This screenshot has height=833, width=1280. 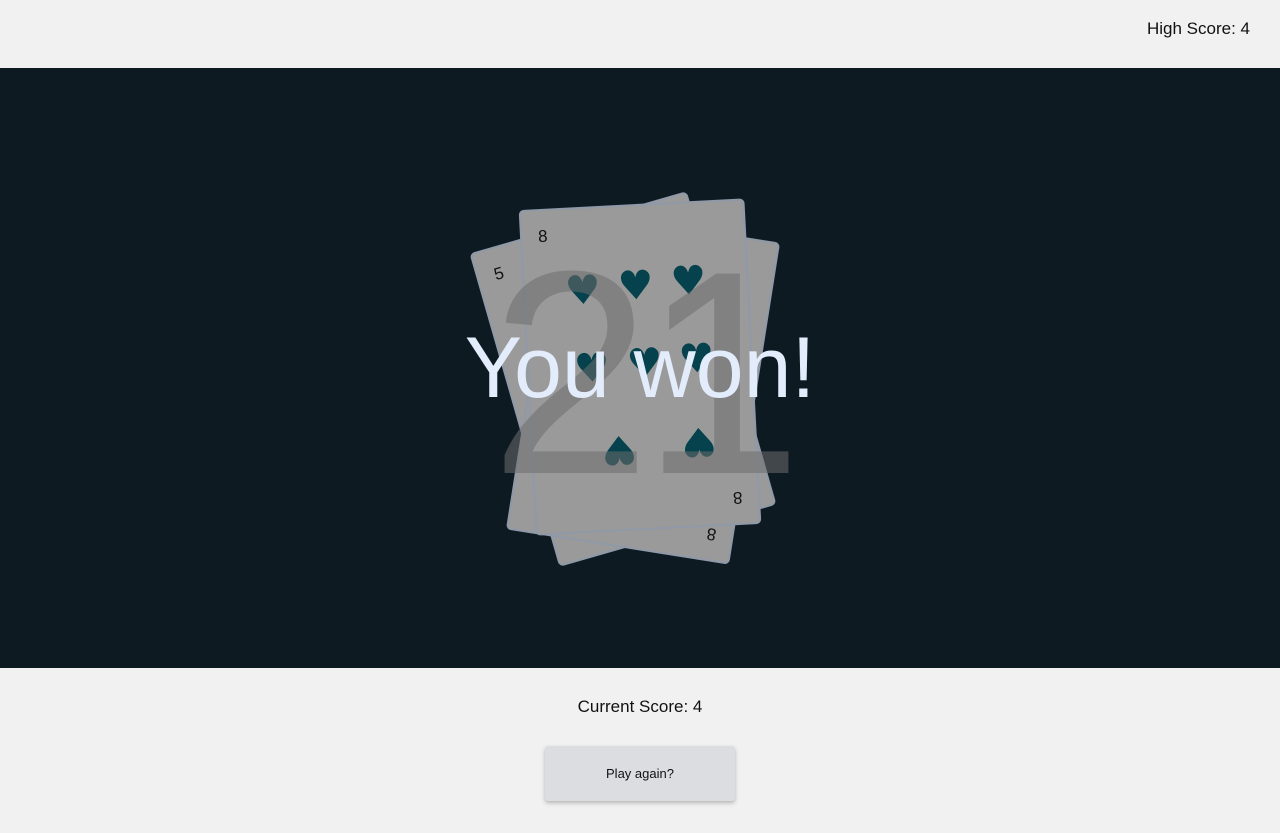 What do you see at coordinates (640, 34) in the screenshot?
I see `top-bar: High Score: 4` at bounding box center [640, 34].